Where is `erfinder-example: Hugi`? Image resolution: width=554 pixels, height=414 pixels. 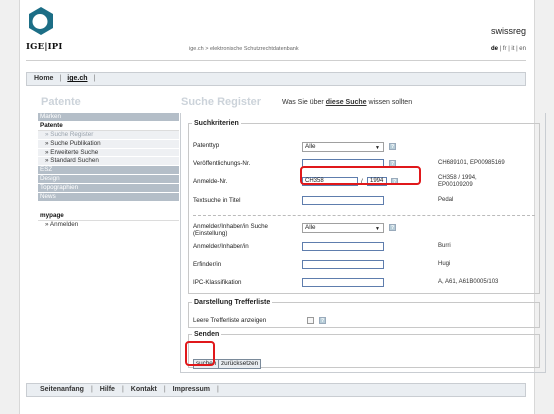
erfinder-example: Hugi is located at coordinates (444, 264).